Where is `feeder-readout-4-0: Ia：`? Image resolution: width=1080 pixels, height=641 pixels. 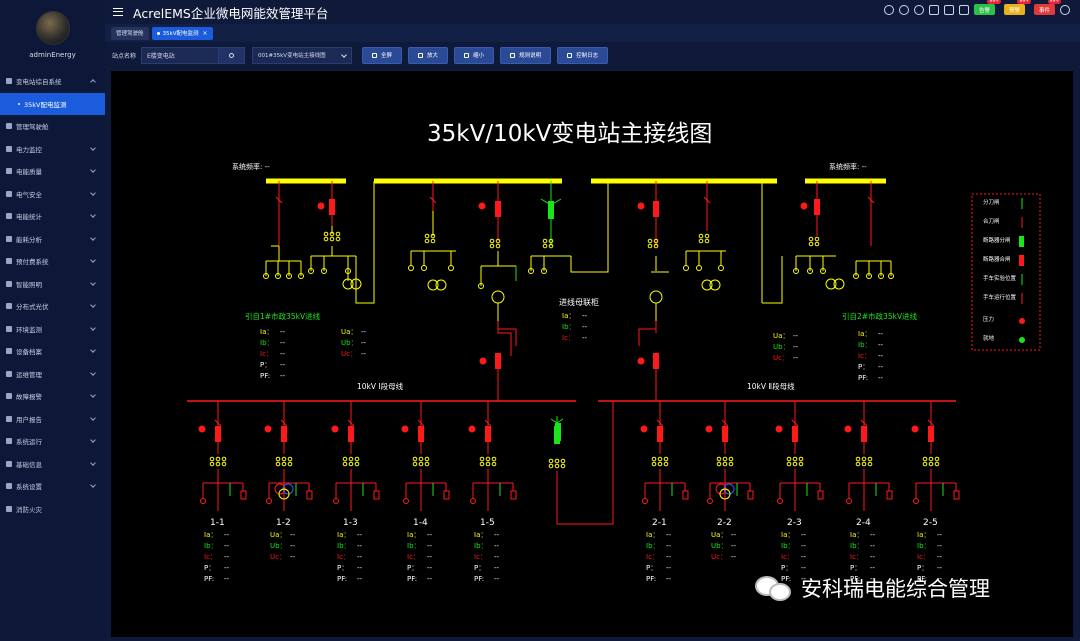 feeder-readout-4-0: Ia： is located at coordinates (481, 535).